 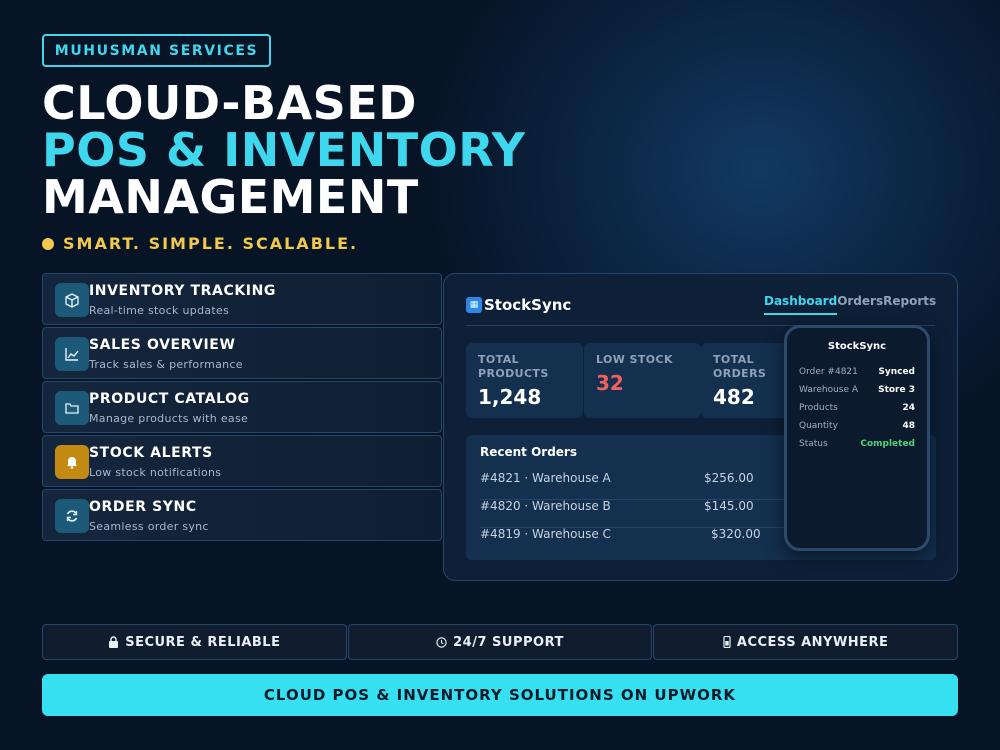 What do you see at coordinates (72, 516) in the screenshot?
I see `sync-icon` at bounding box center [72, 516].